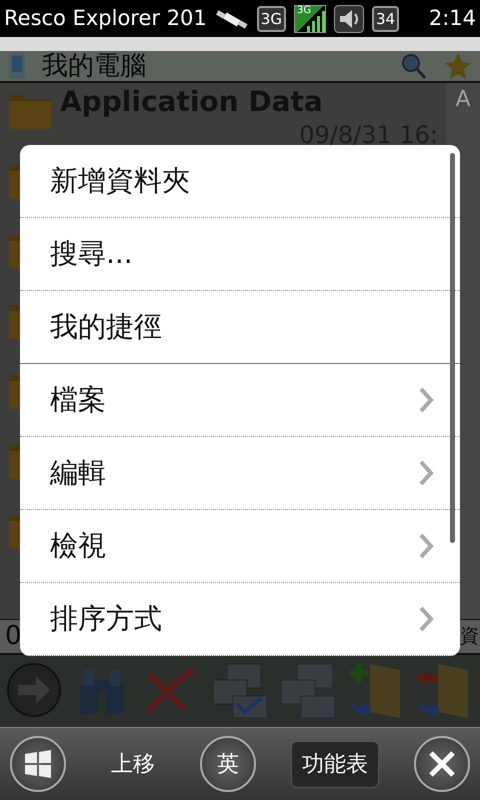 The image size is (480, 800). What do you see at coordinates (463, 99) in the screenshot?
I see `index-letter: A` at bounding box center [463, 99].